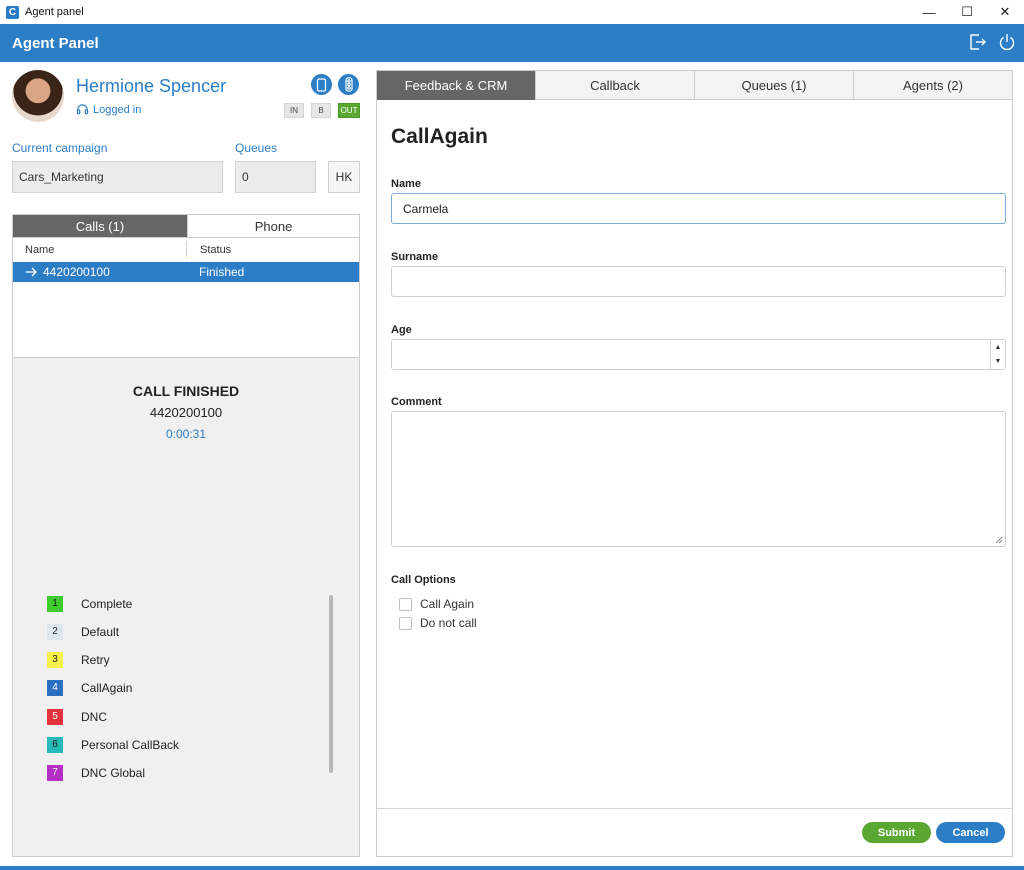  I want to click on traffic-light-button, so click(348, 84).